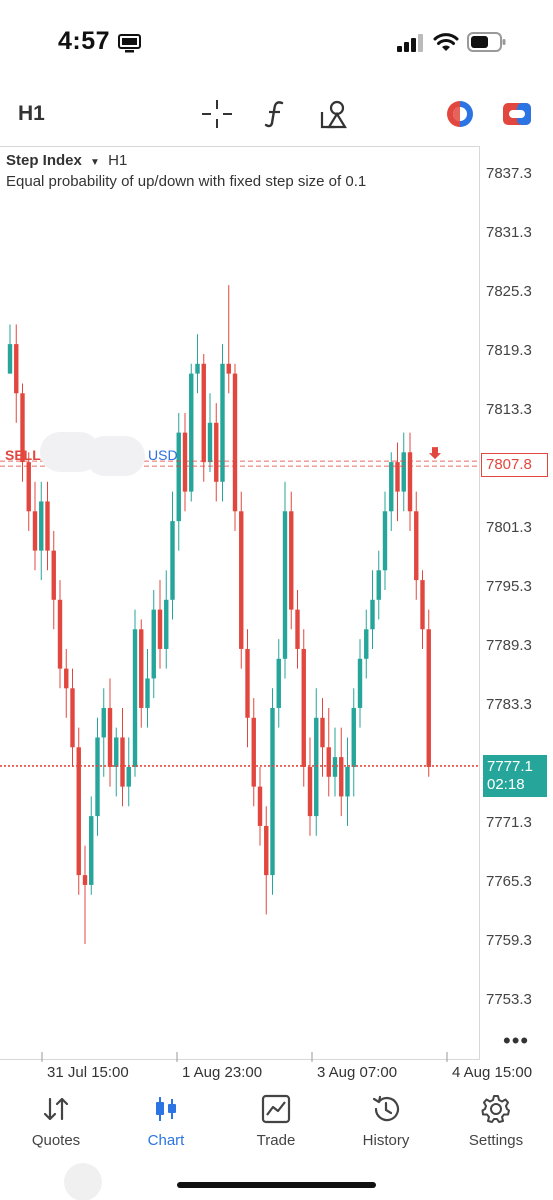 This screenshot has width=553, height=1200. Describe the element at coordinates (277, 114) in the screenshot. I see `indicator-f-icon` at that location.